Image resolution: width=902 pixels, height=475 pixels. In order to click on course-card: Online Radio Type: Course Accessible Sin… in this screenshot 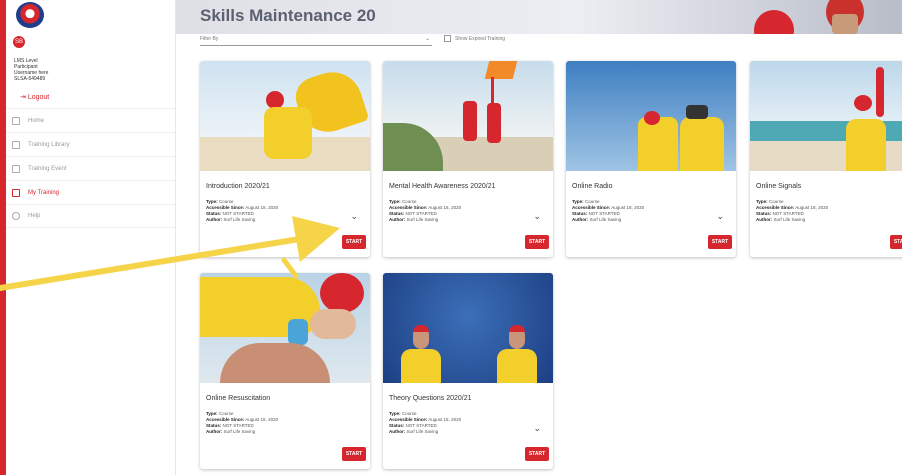, I will do `click(651, 159)`.